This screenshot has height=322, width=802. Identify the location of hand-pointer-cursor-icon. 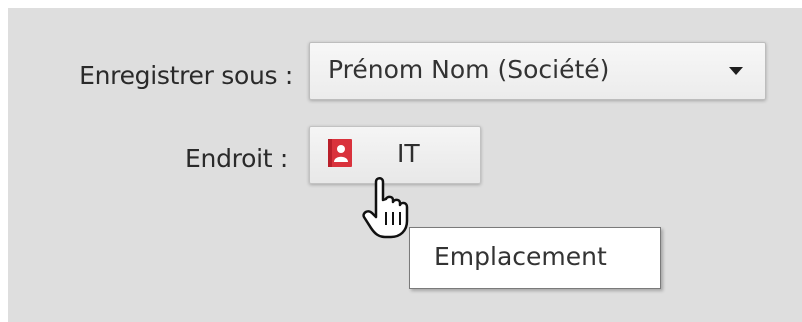
(387, 207).